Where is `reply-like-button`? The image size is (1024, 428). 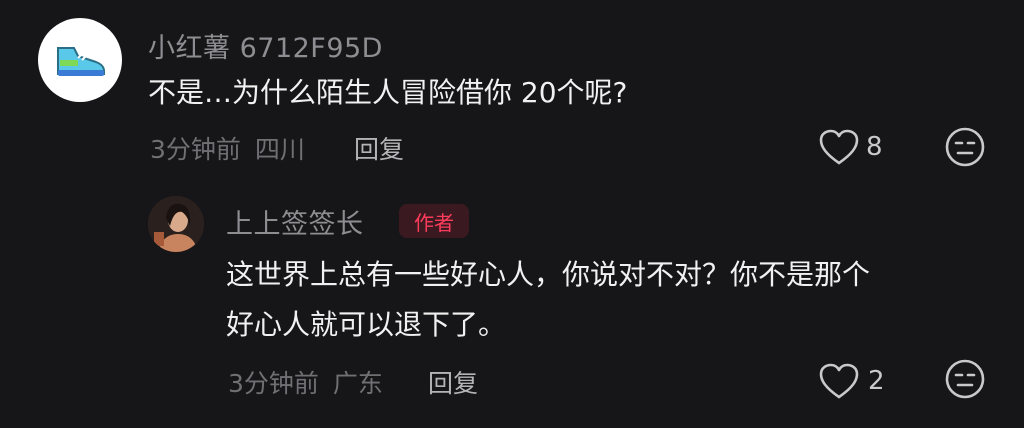
reply-like-button is located at coordinates (839, 383).